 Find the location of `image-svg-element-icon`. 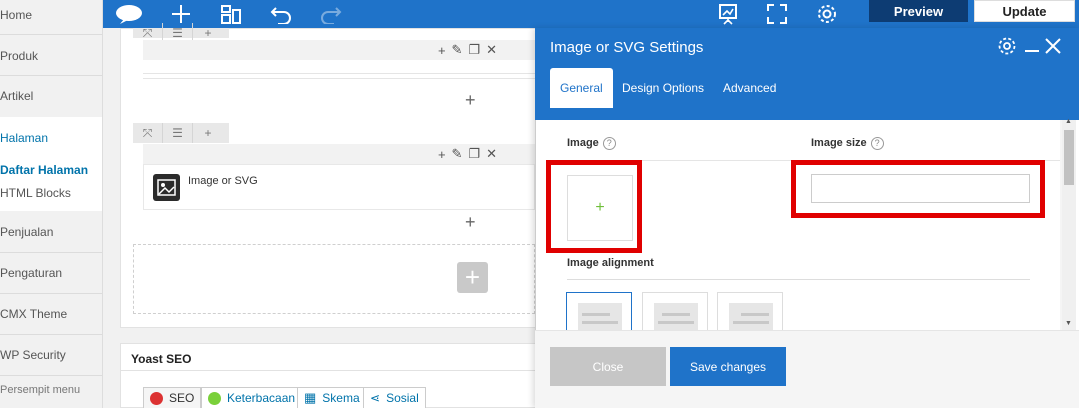

image-svg-element-icon is located at coordinates (166, 187).